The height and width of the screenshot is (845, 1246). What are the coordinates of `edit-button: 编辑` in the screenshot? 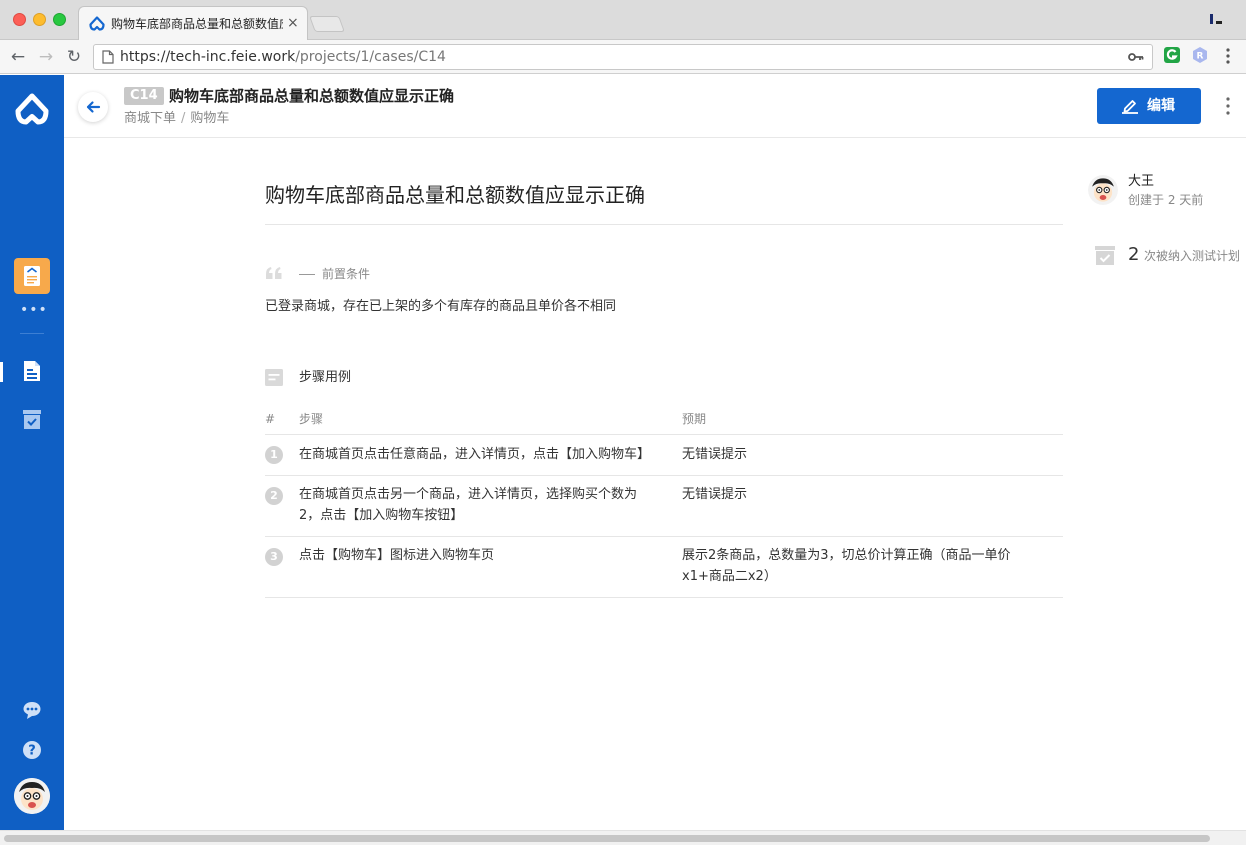 It's located at (1149, 106).